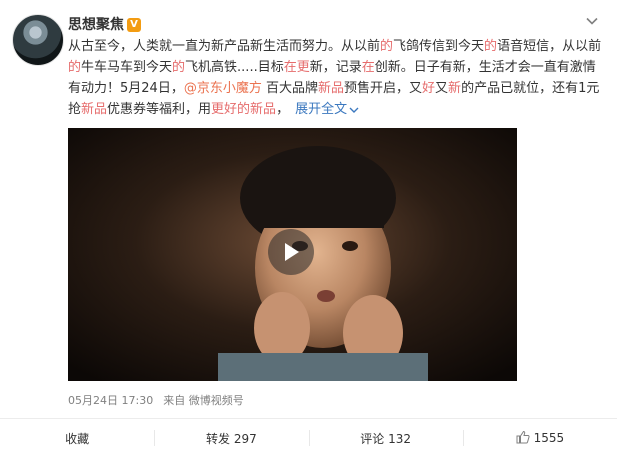 Image resolution: width=617 pixels, height=457 pixels. I want to click on post-text-segment: 语音短信，从以前, so click(549, 46).